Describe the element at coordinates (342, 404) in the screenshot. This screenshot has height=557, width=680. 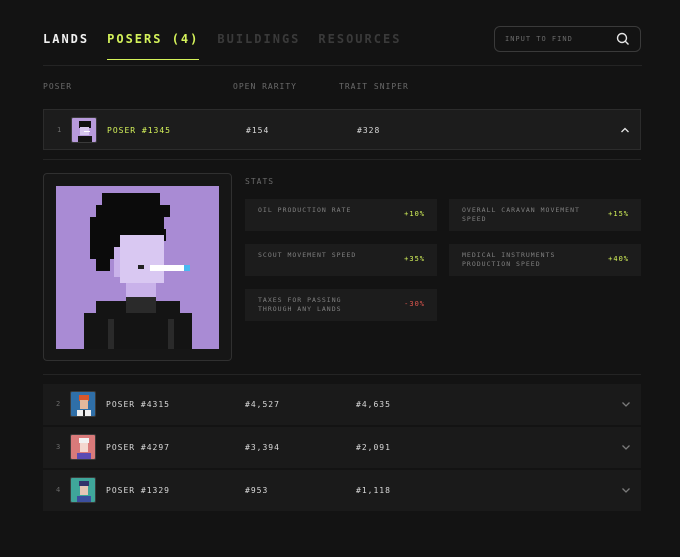
I see `table-row: 2 POSER #4315 #4,527 #4,635` at that location.